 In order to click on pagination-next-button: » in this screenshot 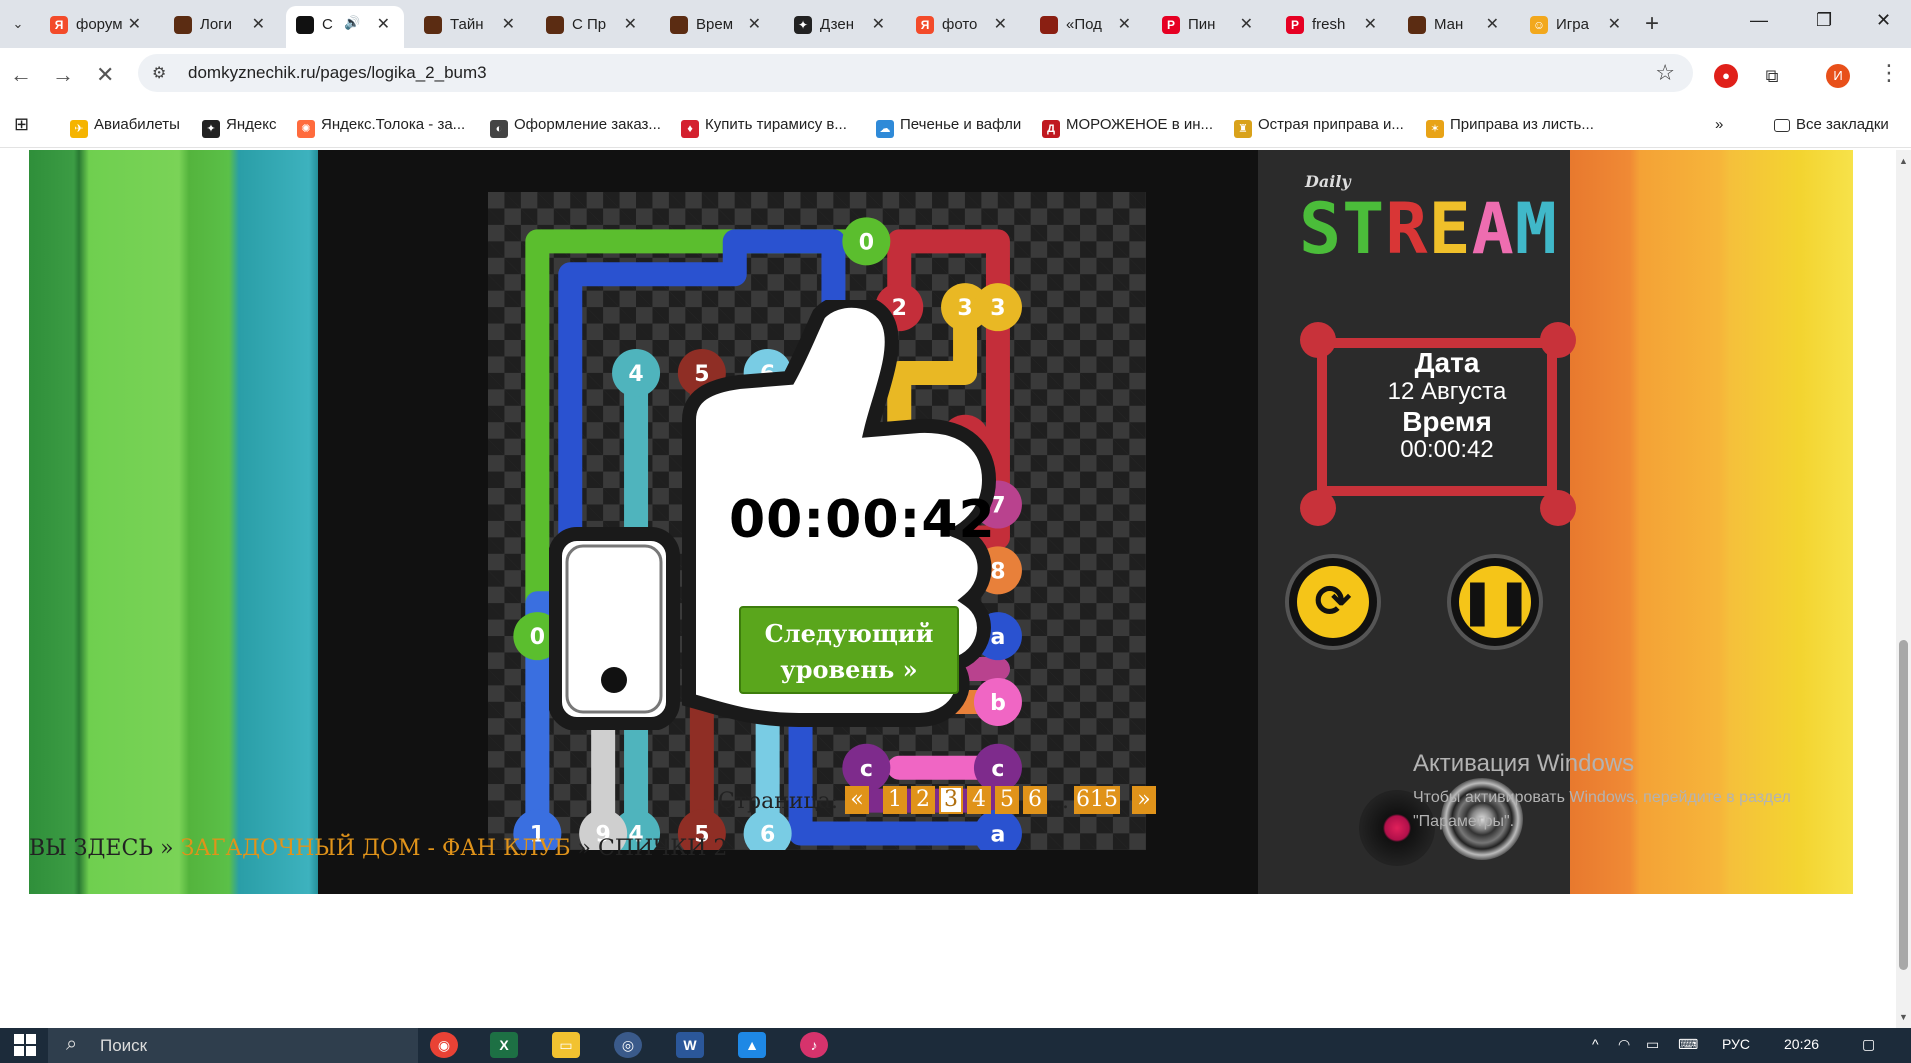, I will do `click(1144, 800)`.